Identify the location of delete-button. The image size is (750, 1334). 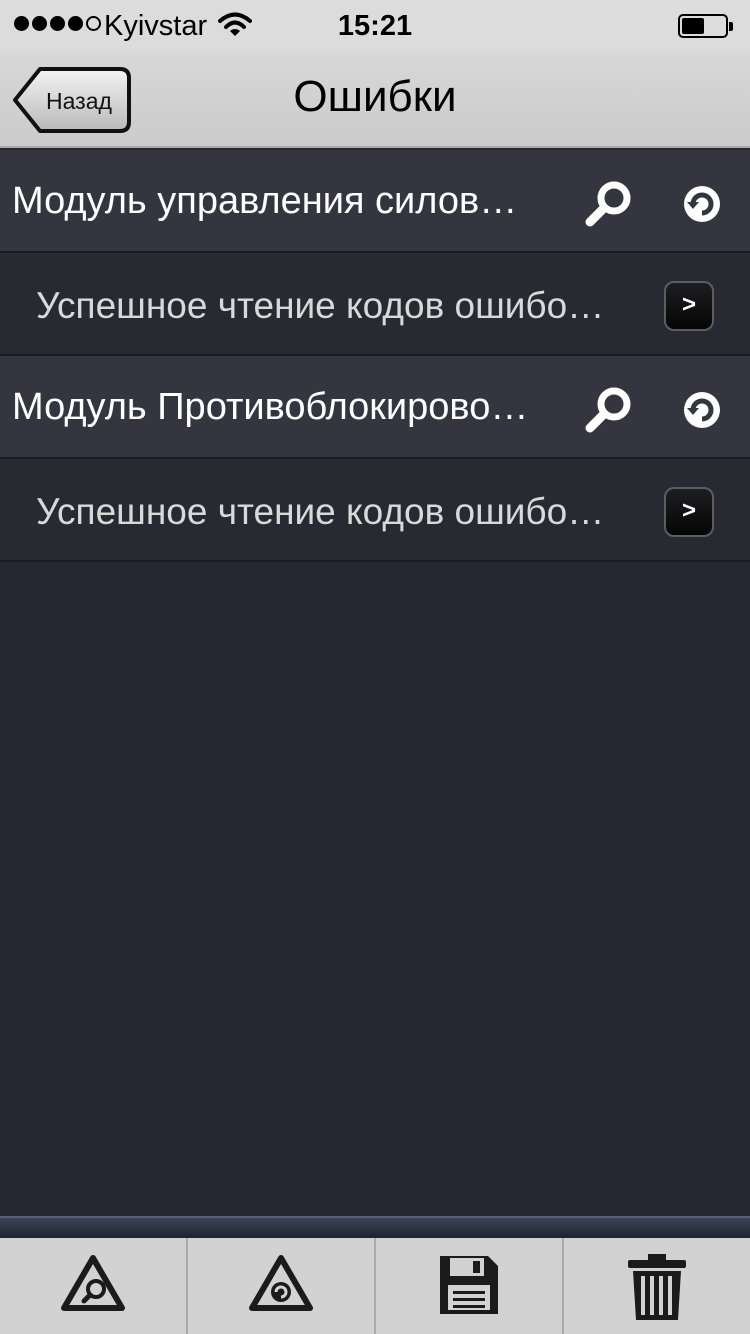
(657, 1286).